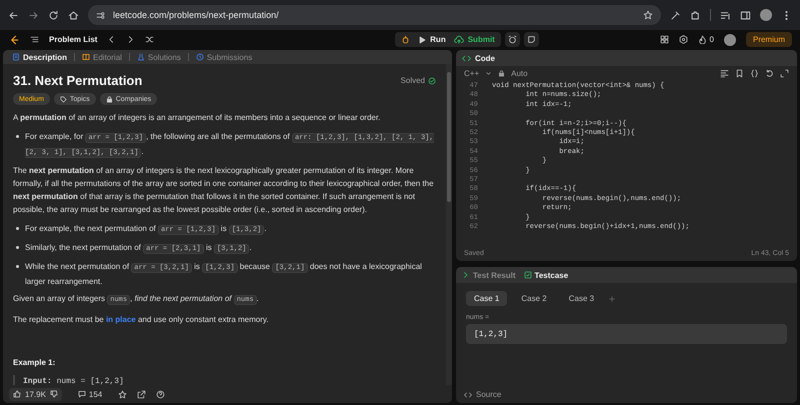 Image resolution: width=800 pixels, height=405 pixels. What do you see at coordinates (39, 57) in the screenshot?
I see `panel-tab: Description` at bounding box center [39, 57].